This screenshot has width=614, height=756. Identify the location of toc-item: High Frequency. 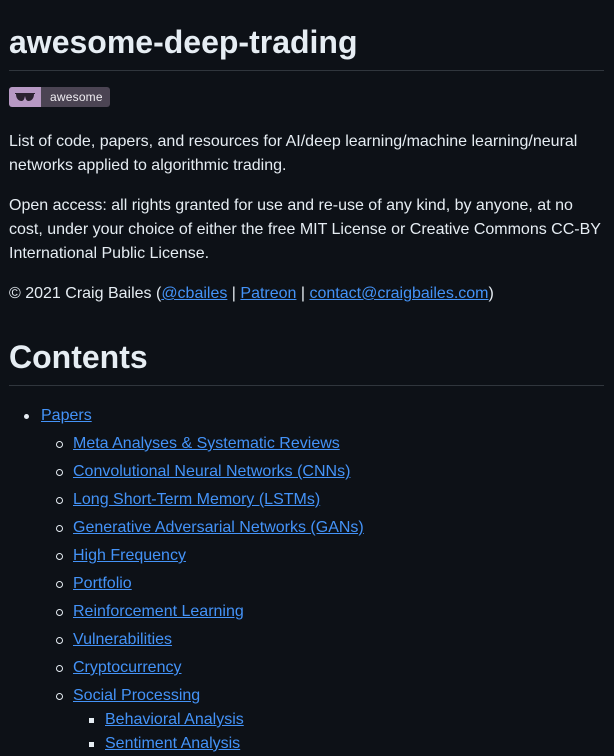
(322, 556).